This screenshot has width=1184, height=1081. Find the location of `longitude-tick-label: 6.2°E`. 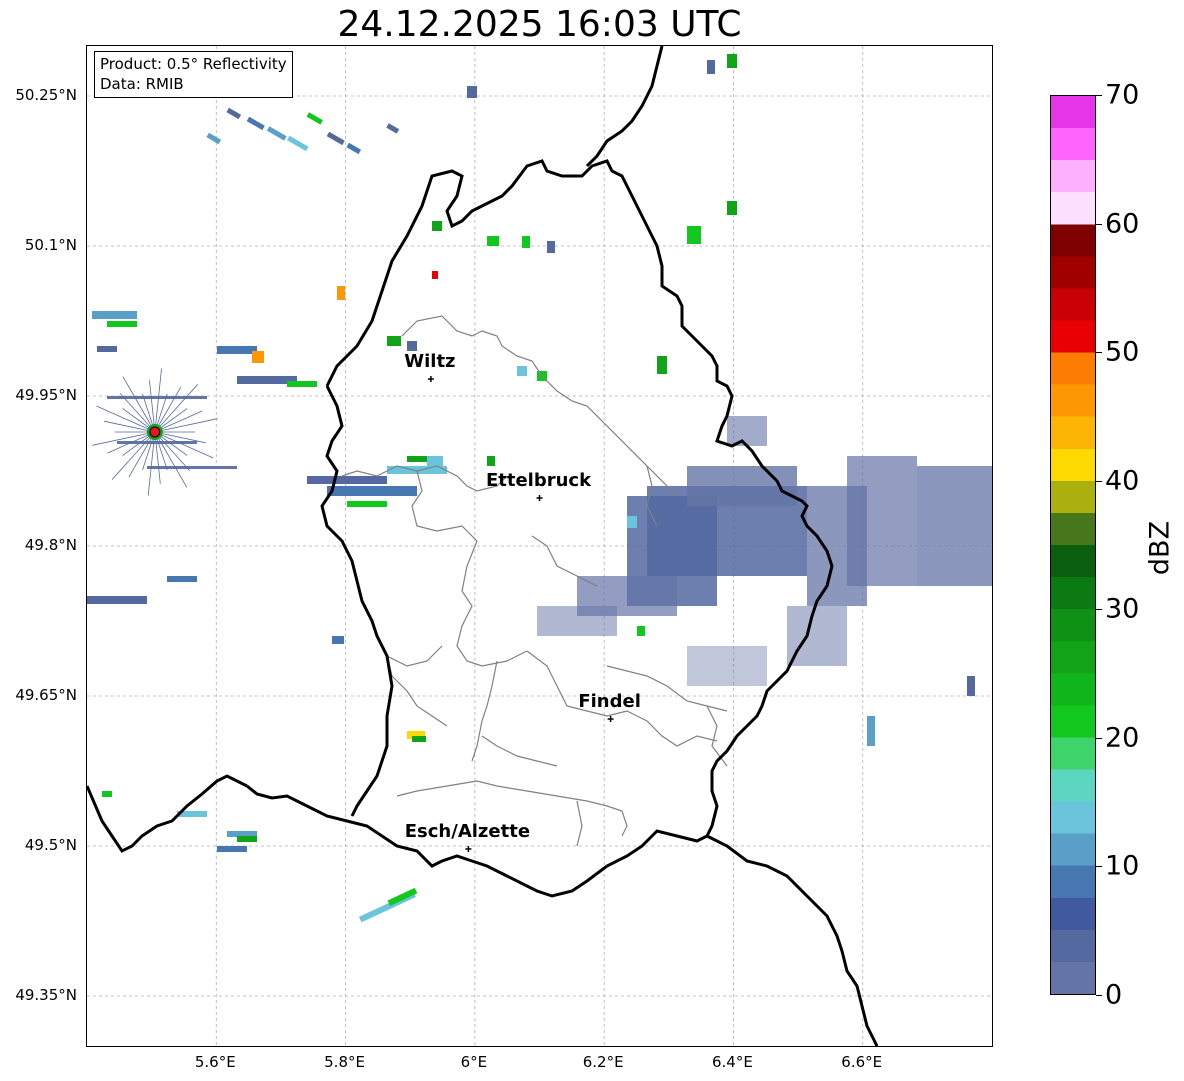

longitude-tick-label: 6.2°E is located at coordinates (603, 1062).